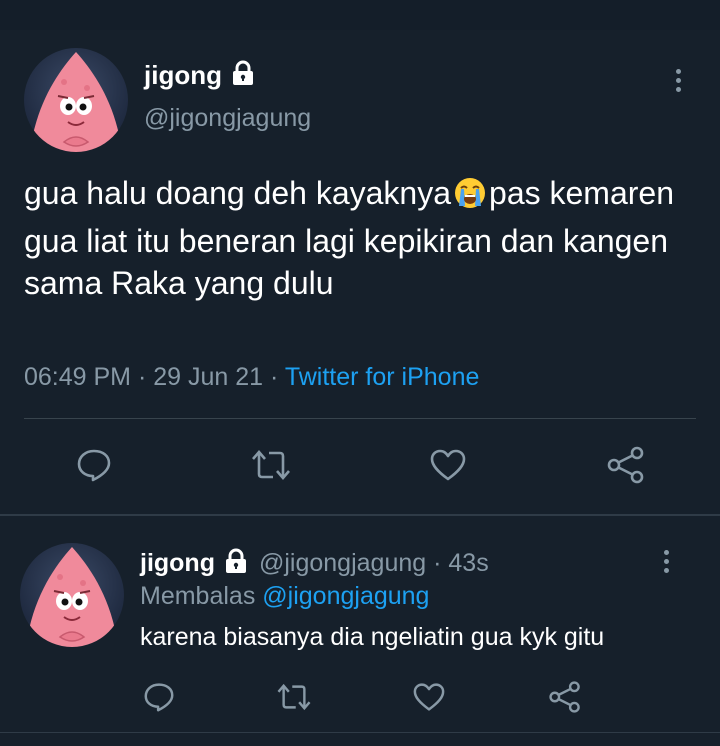  What do you see at coordinates (198, 596) in the screenshot?
I see `replying-label: Membalas` at bounding box center [198, 596].